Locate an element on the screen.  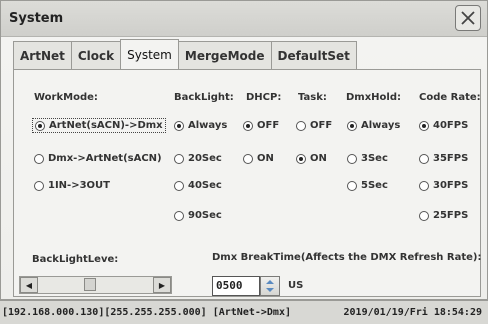
dmxhold-option-always: Always is located at coordinates (373, 125).